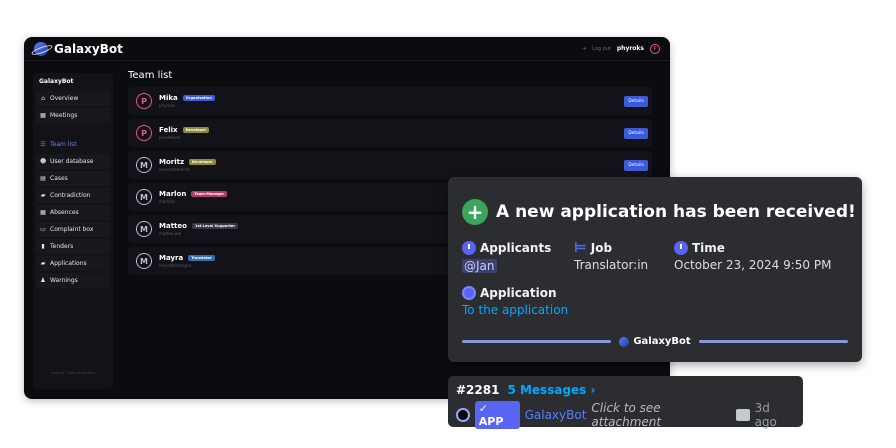 The height and width of the screenshot is (448, 896). I want to click on users-icon: ☻, so click(43, 161).